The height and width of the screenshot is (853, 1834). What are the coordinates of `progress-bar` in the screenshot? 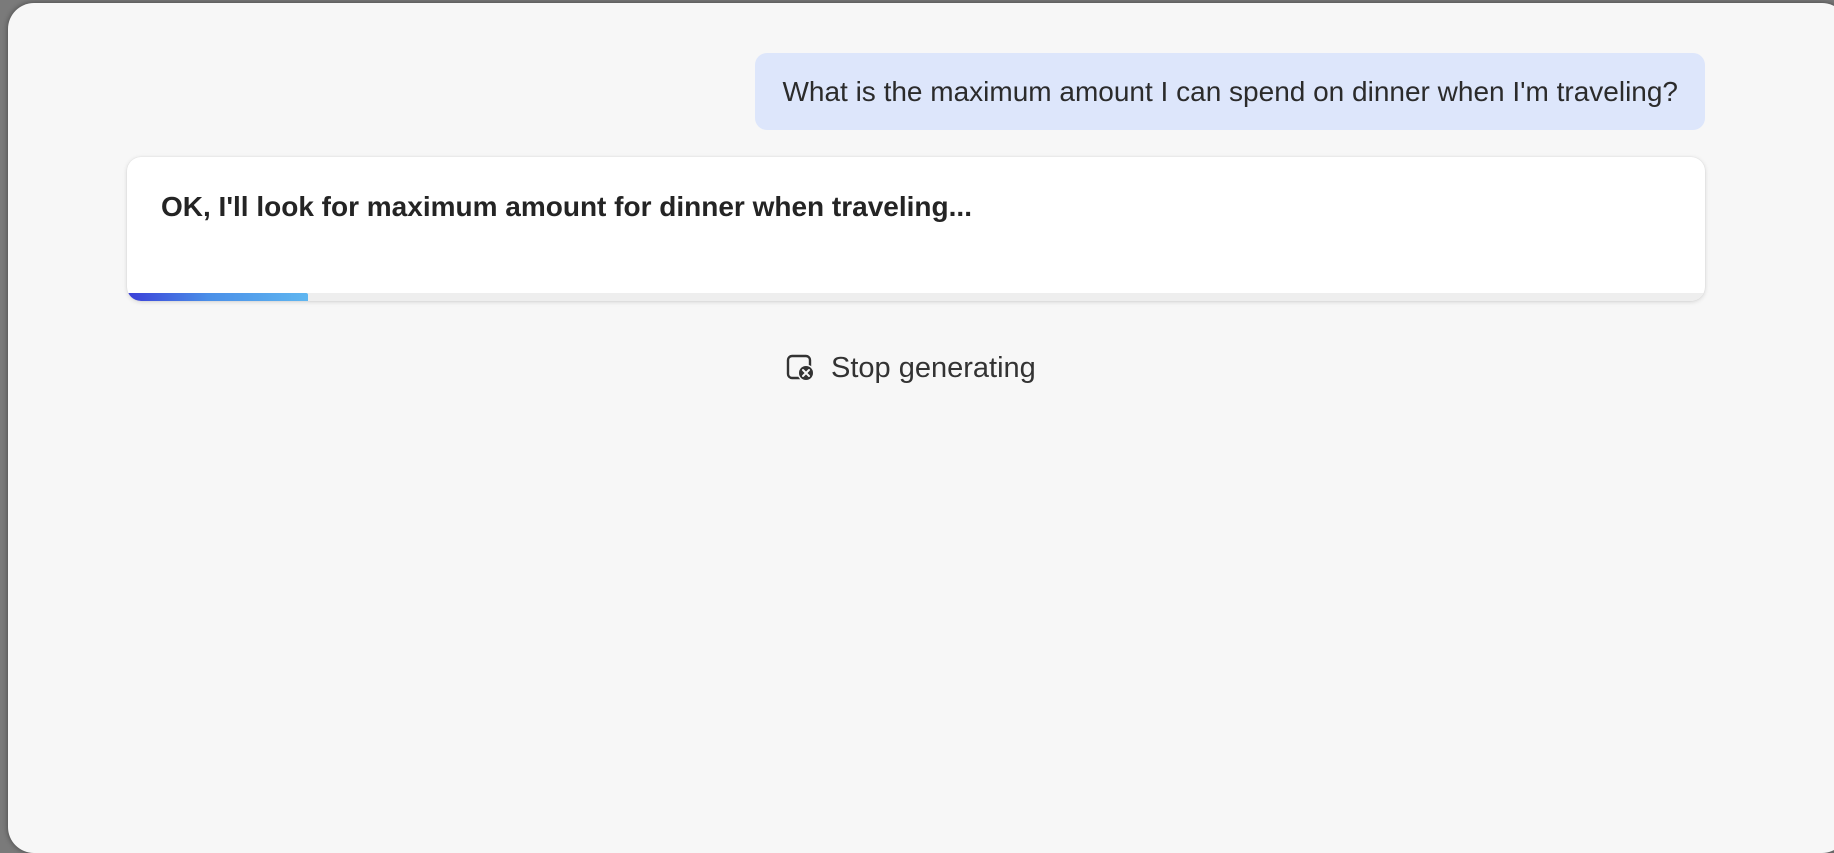 It's located at (916, 297).